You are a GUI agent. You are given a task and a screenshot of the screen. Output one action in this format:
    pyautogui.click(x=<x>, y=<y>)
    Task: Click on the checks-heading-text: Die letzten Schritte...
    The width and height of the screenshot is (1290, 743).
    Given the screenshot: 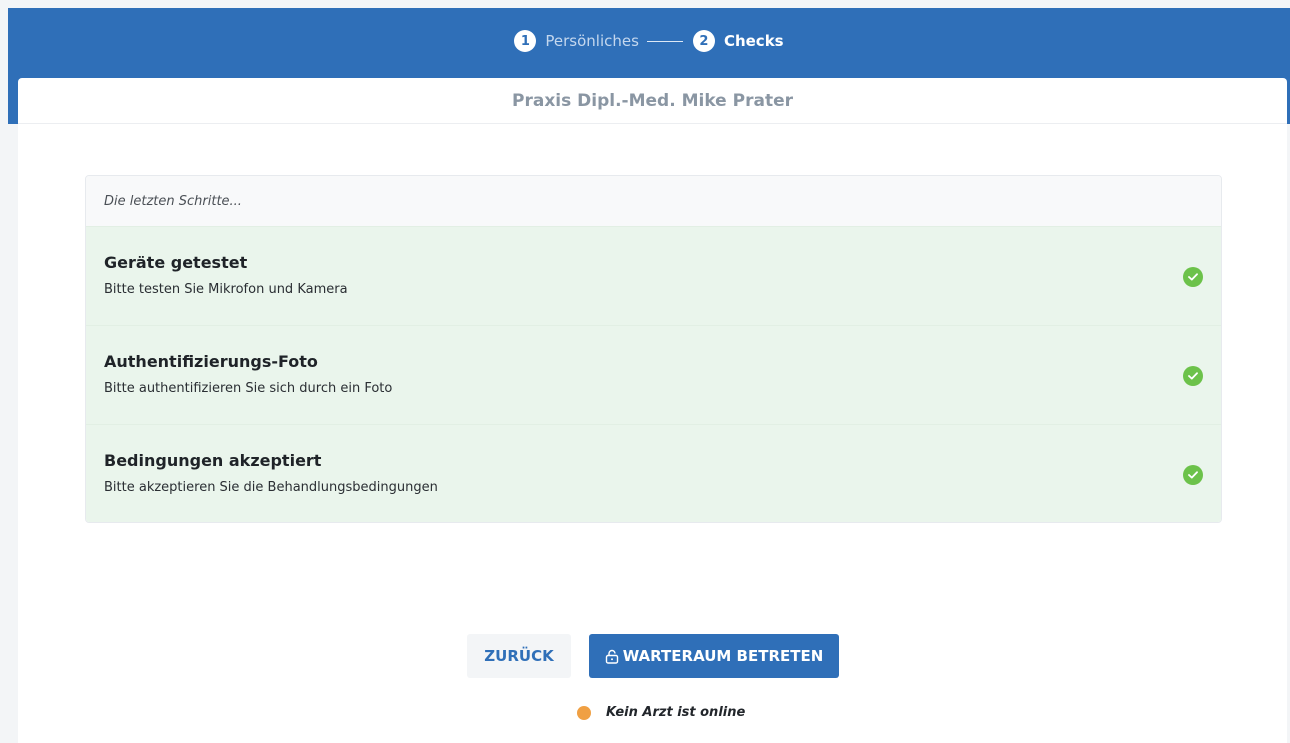 What is the action you would take?
    pyautogui.click(x=173, y=201)
    